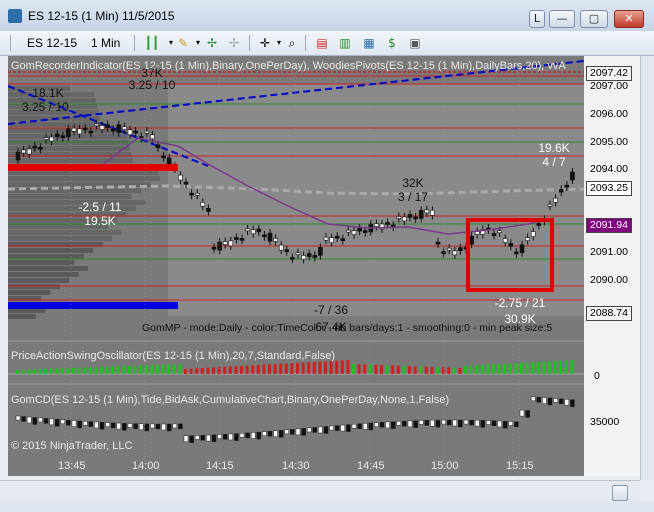 This screenshot has height=512, width=654. What do you see at coordinates (345, 43) in the screenshot?
I see `strategies-icon: ▥` at bounding box center [345, 43].